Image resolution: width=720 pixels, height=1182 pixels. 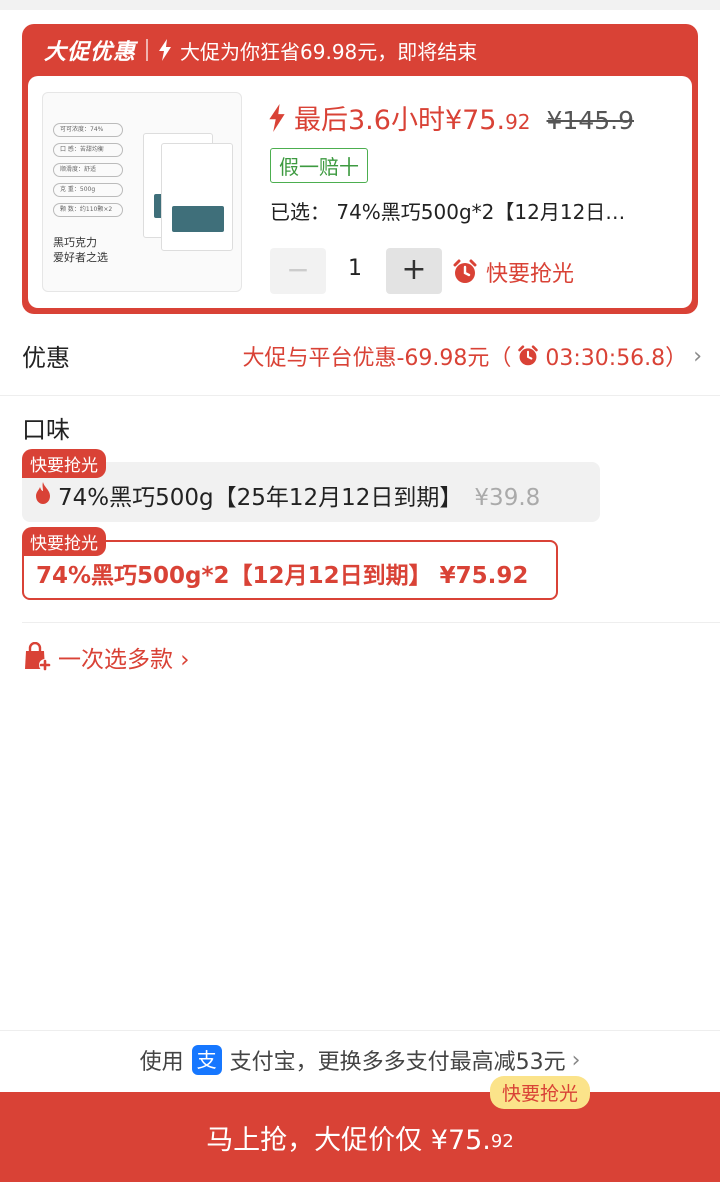 What do you see at coordinates (46, 430) in the screenshot?
I see `flavor-label: 口味` at bounding box center [46, 430].